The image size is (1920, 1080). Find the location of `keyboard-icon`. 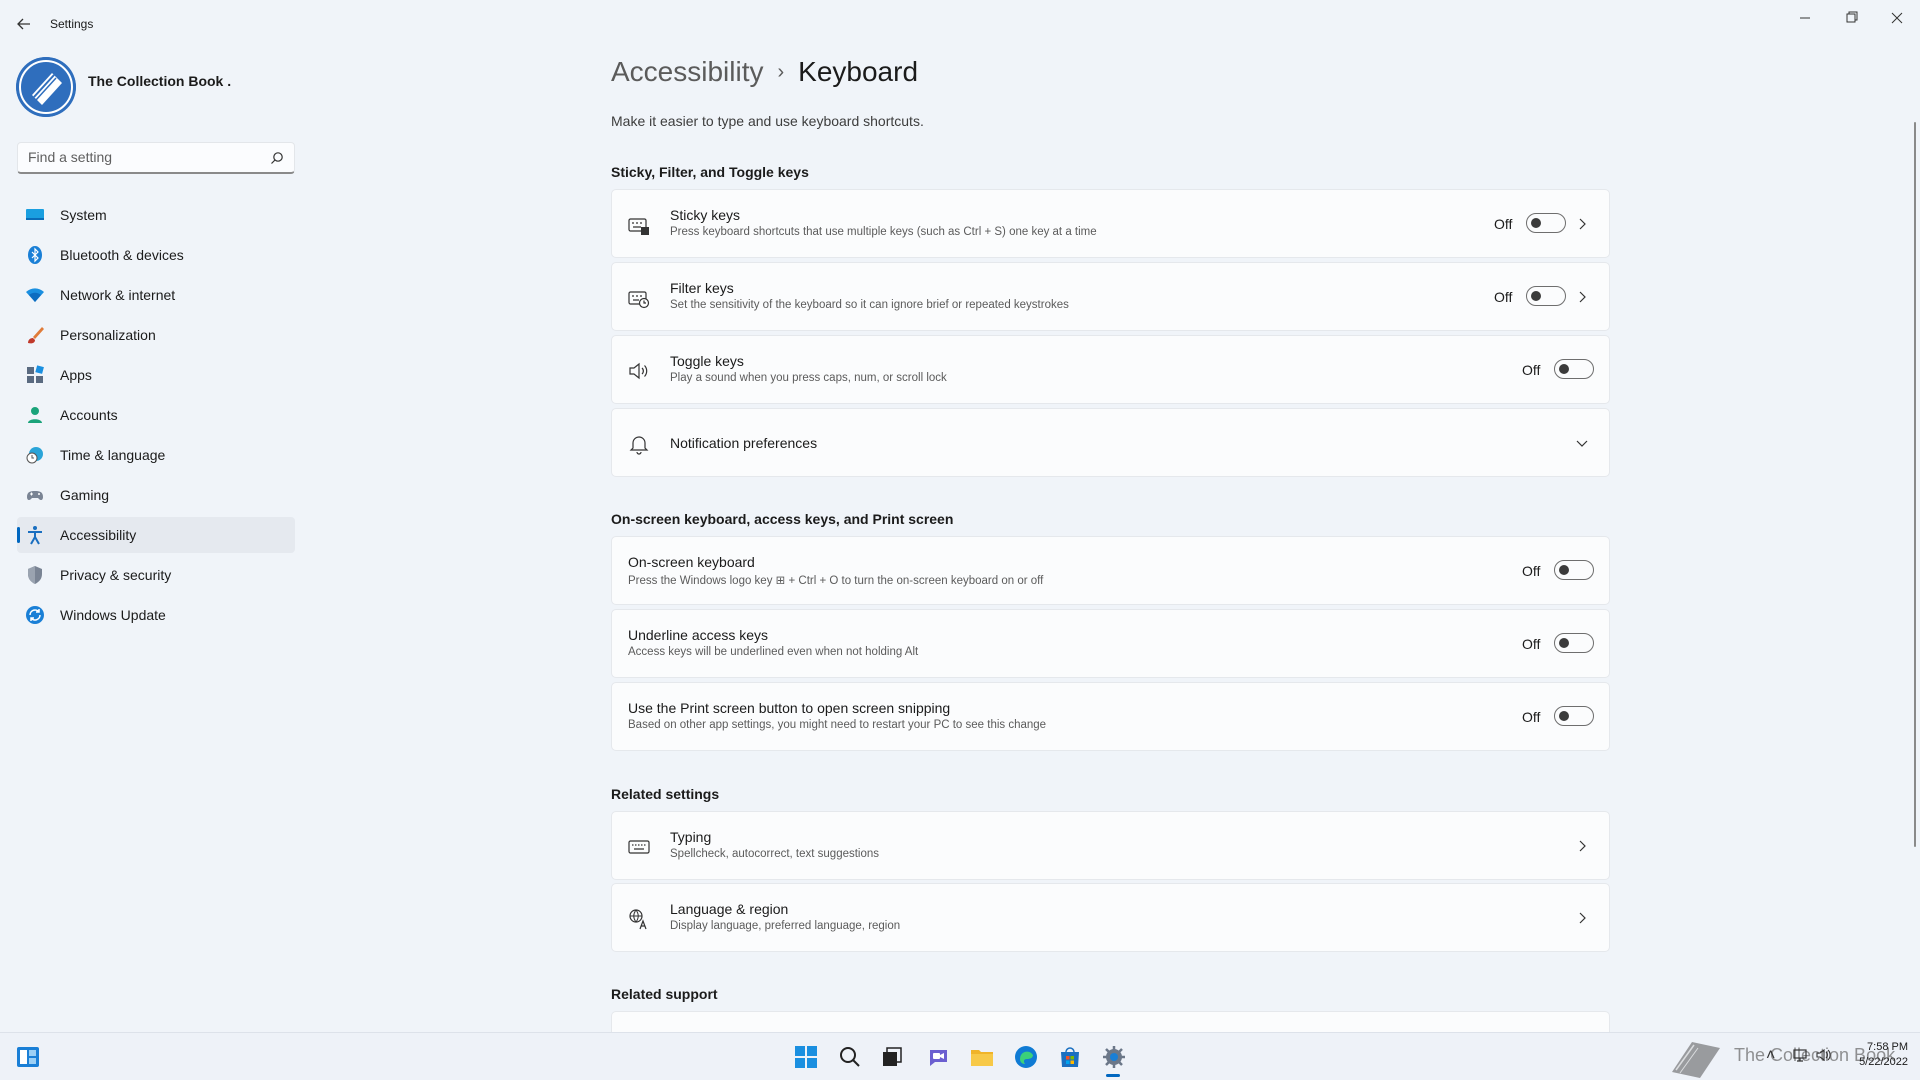

keyboard-icon is located at coordinates (639, 847).